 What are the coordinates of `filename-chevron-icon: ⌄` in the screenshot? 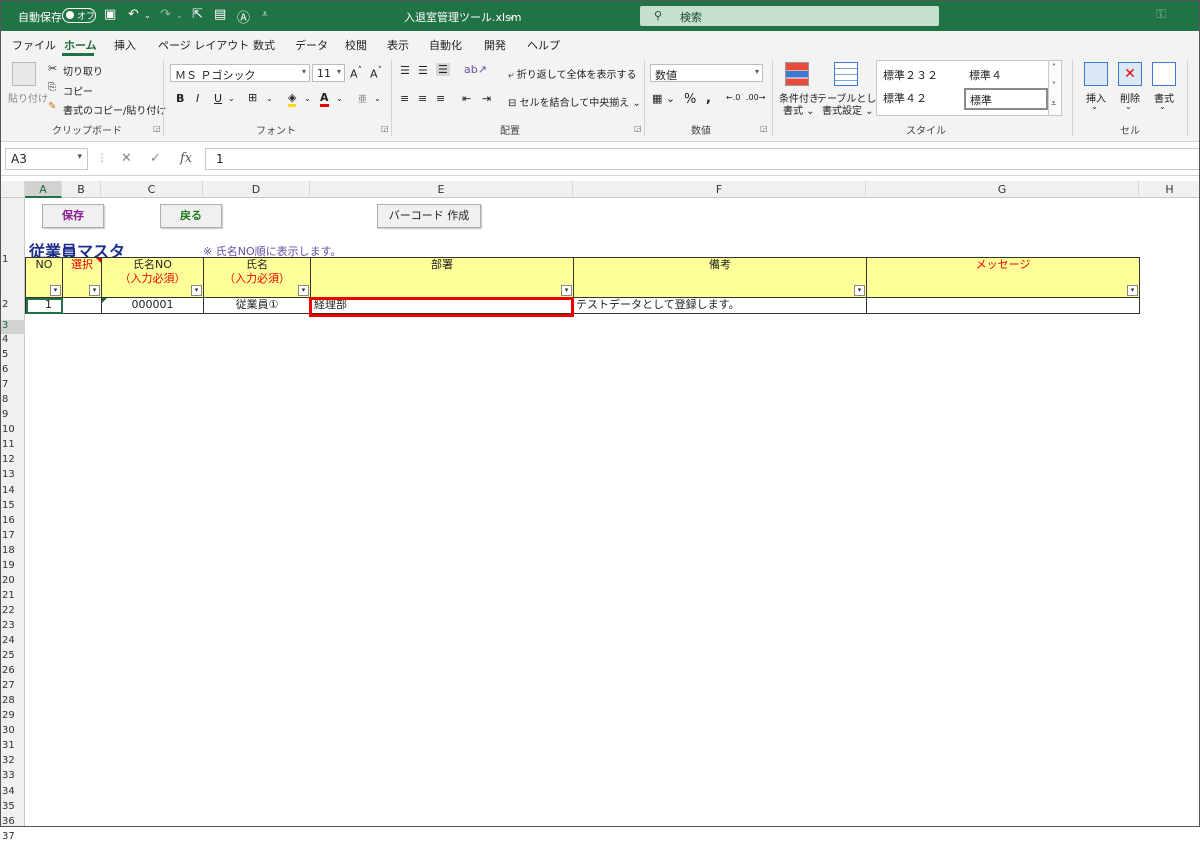 It's located at (511, 15).